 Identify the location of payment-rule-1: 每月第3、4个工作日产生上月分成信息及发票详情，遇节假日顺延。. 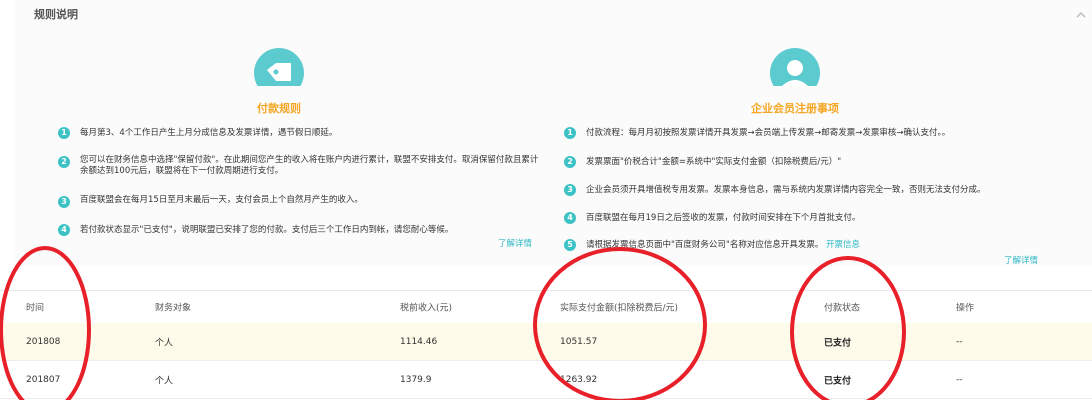
(209, 133).